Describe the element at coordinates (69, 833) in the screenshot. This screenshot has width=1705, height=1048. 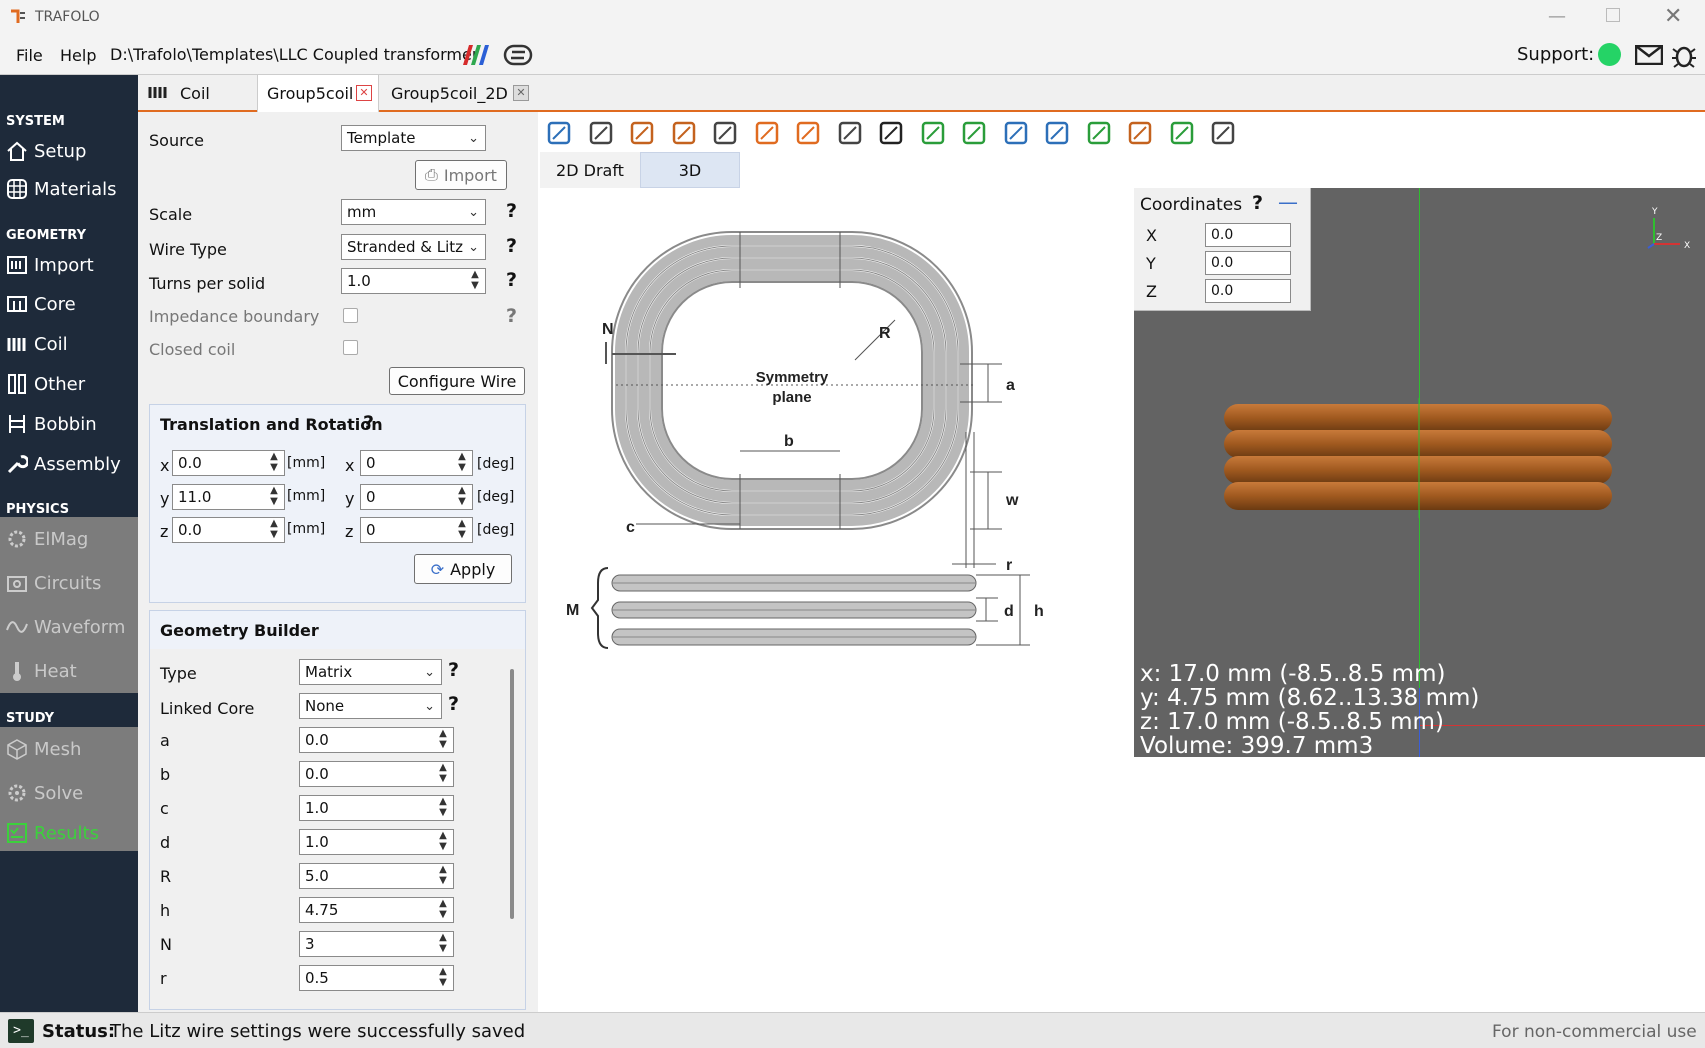
I see `sidebar-item-results: Results` at that location.